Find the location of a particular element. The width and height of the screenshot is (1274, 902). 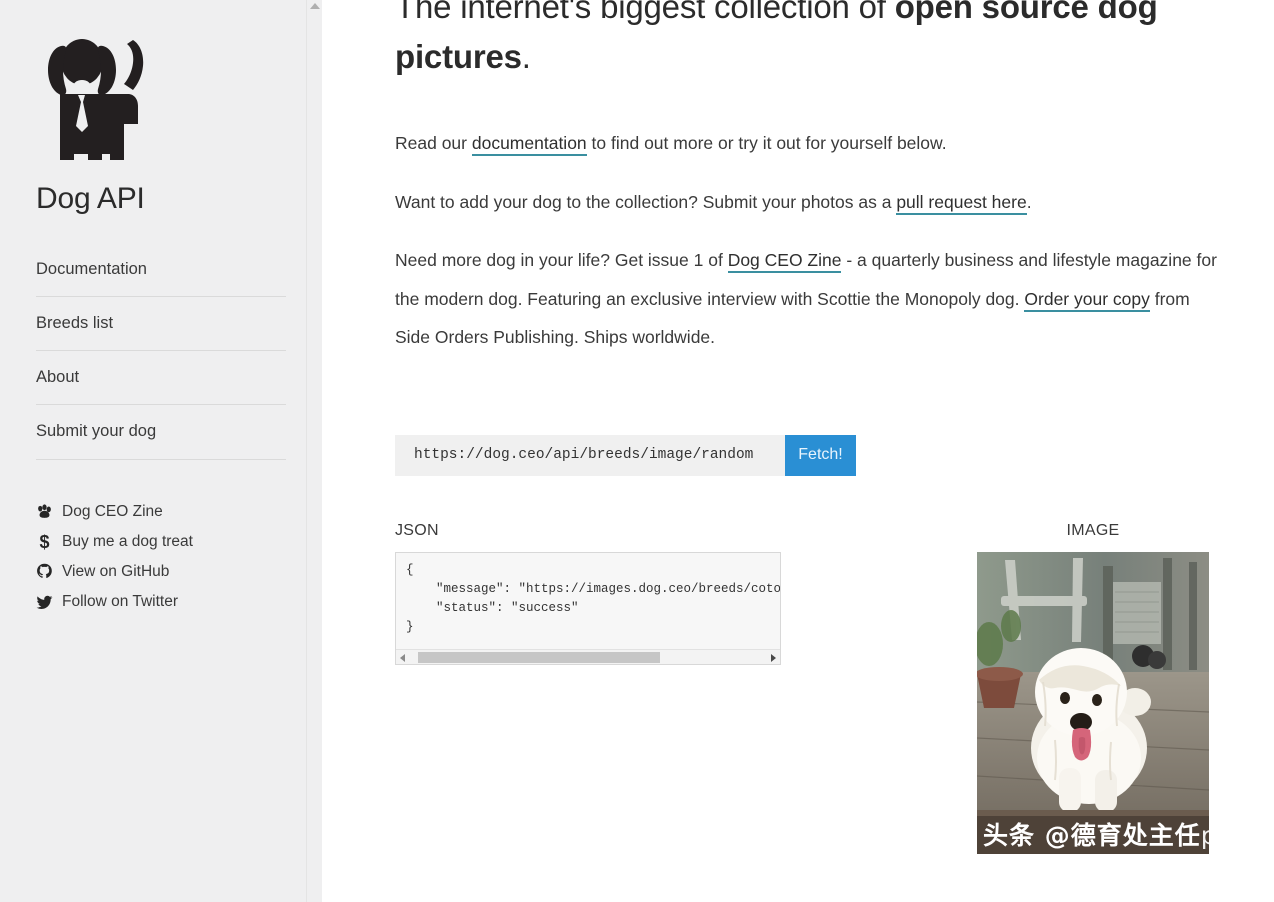

social-link-follow-on-twitter: Follow on Twitter is located at coordinates (161, 602).